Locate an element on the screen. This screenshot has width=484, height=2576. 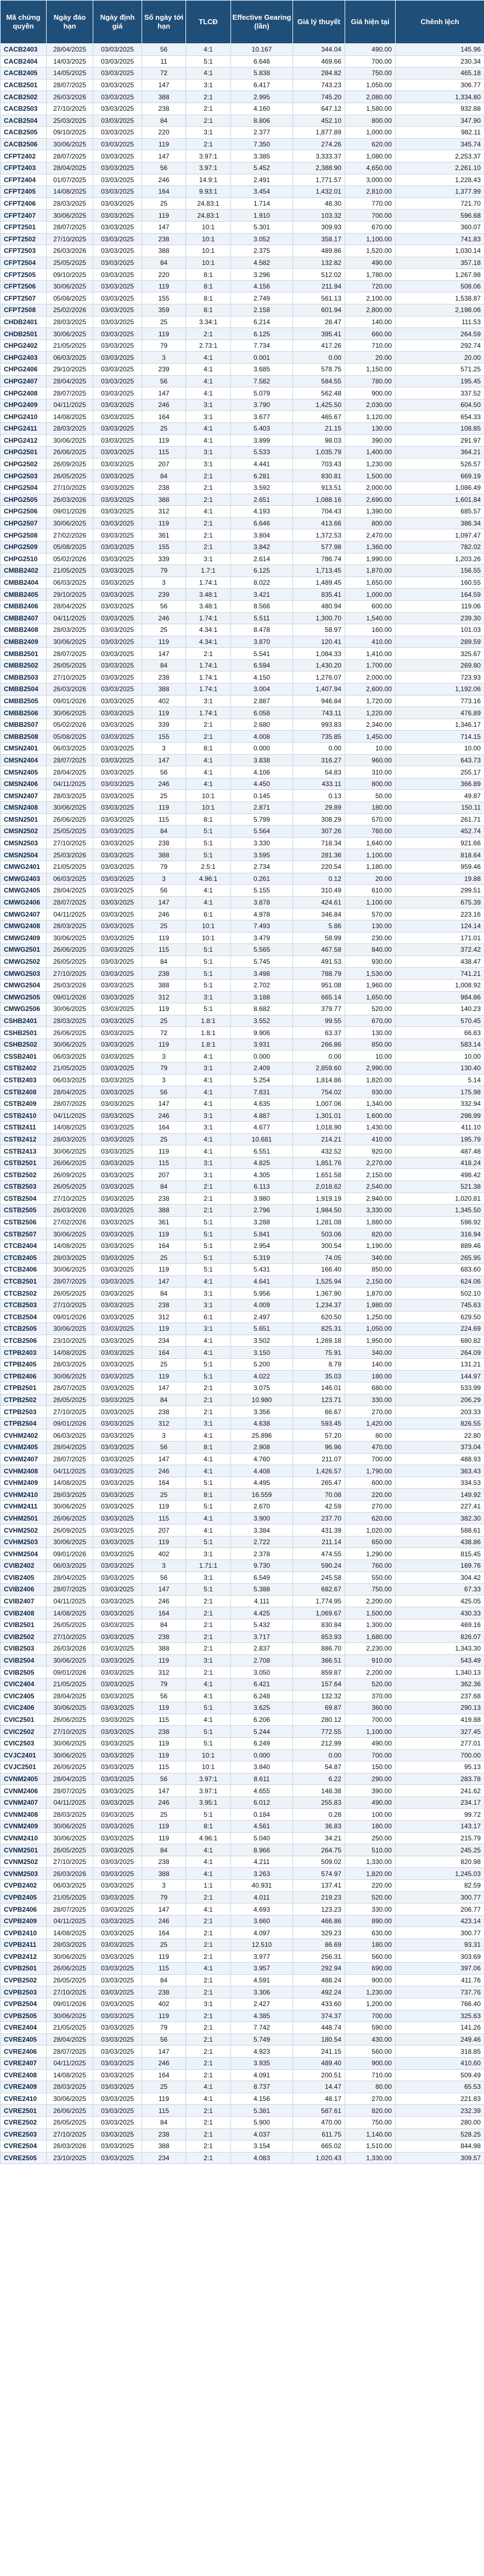
warrant-code-cell: CSTB2410 is located at coordinates (23, 1115).